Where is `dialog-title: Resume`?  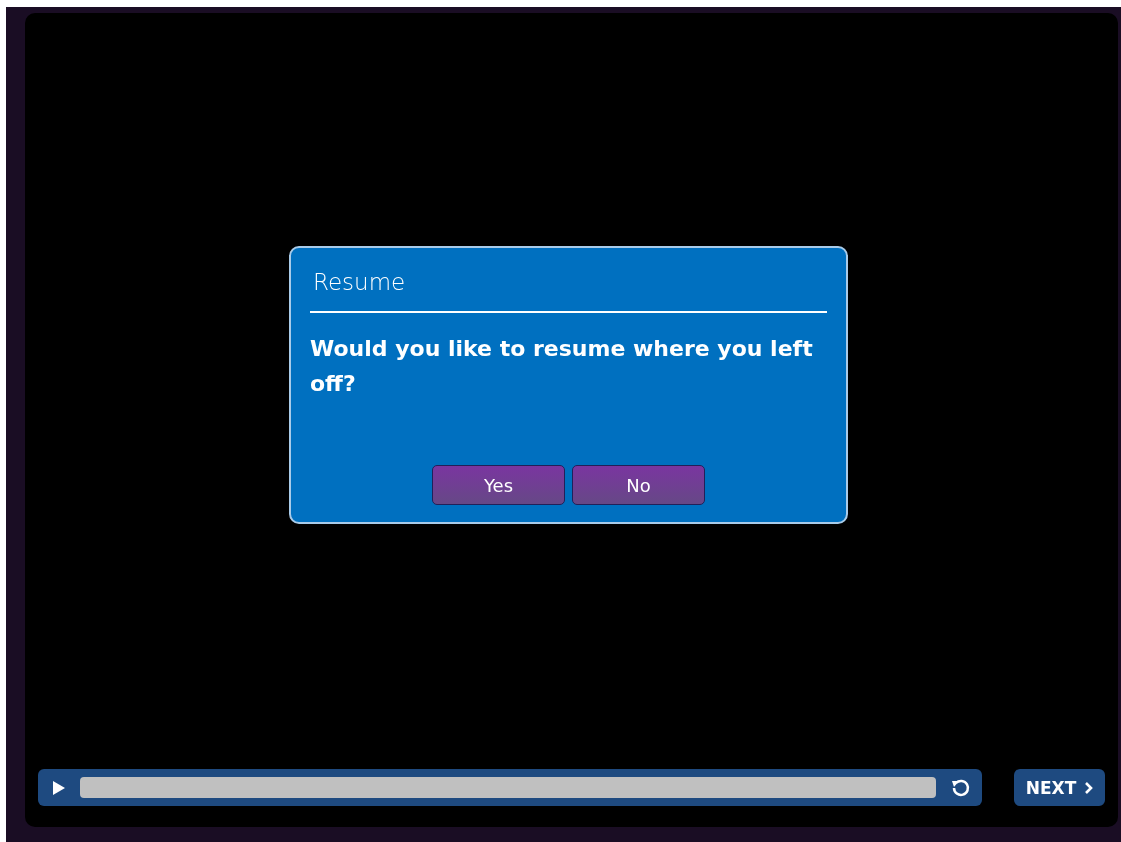
dialog-title: Resume is located at coordinates (359, 282).